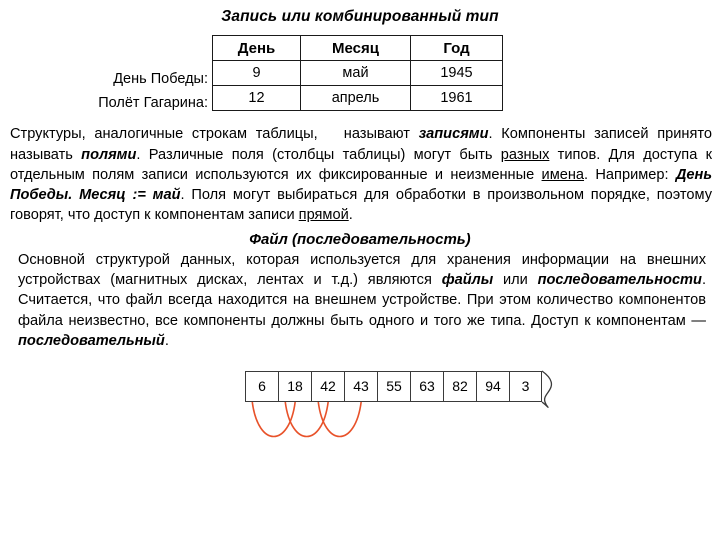 Image resolution: width=720 pixels, height=540 pixels. What do you see at coordinates (256, 48) in the screenshot?
I see `column-header-day: День` at bounding box center [256, 48].